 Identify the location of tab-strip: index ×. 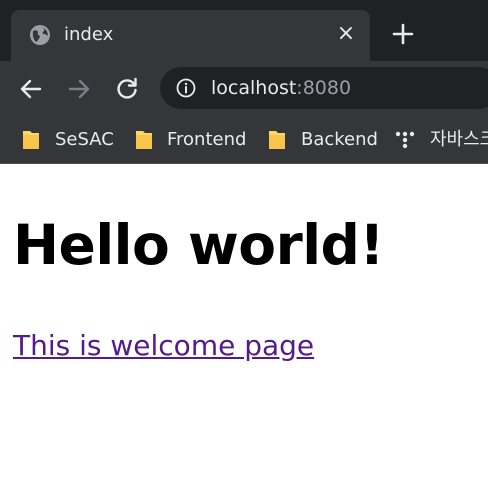
(244, 30).